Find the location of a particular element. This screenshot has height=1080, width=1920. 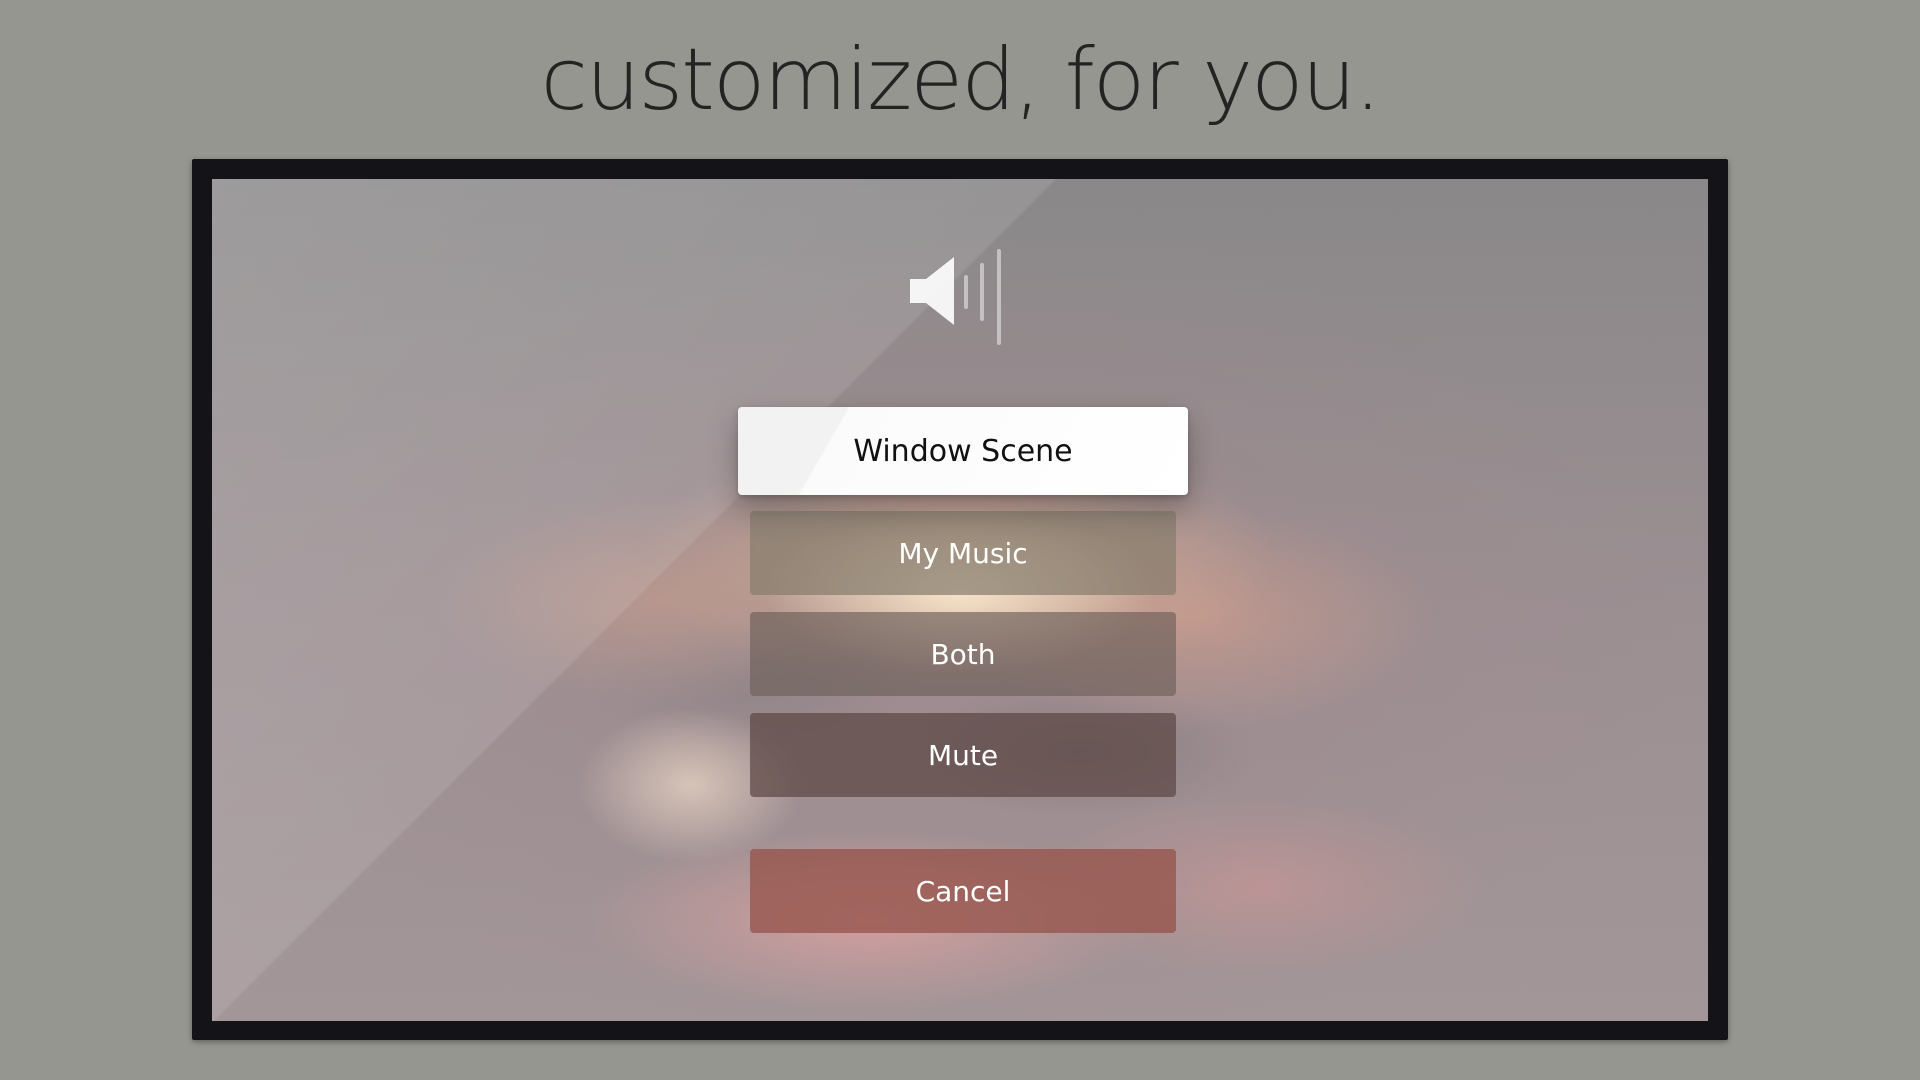

window-scene-label: Window Scene is located at coordinates (963, 451).